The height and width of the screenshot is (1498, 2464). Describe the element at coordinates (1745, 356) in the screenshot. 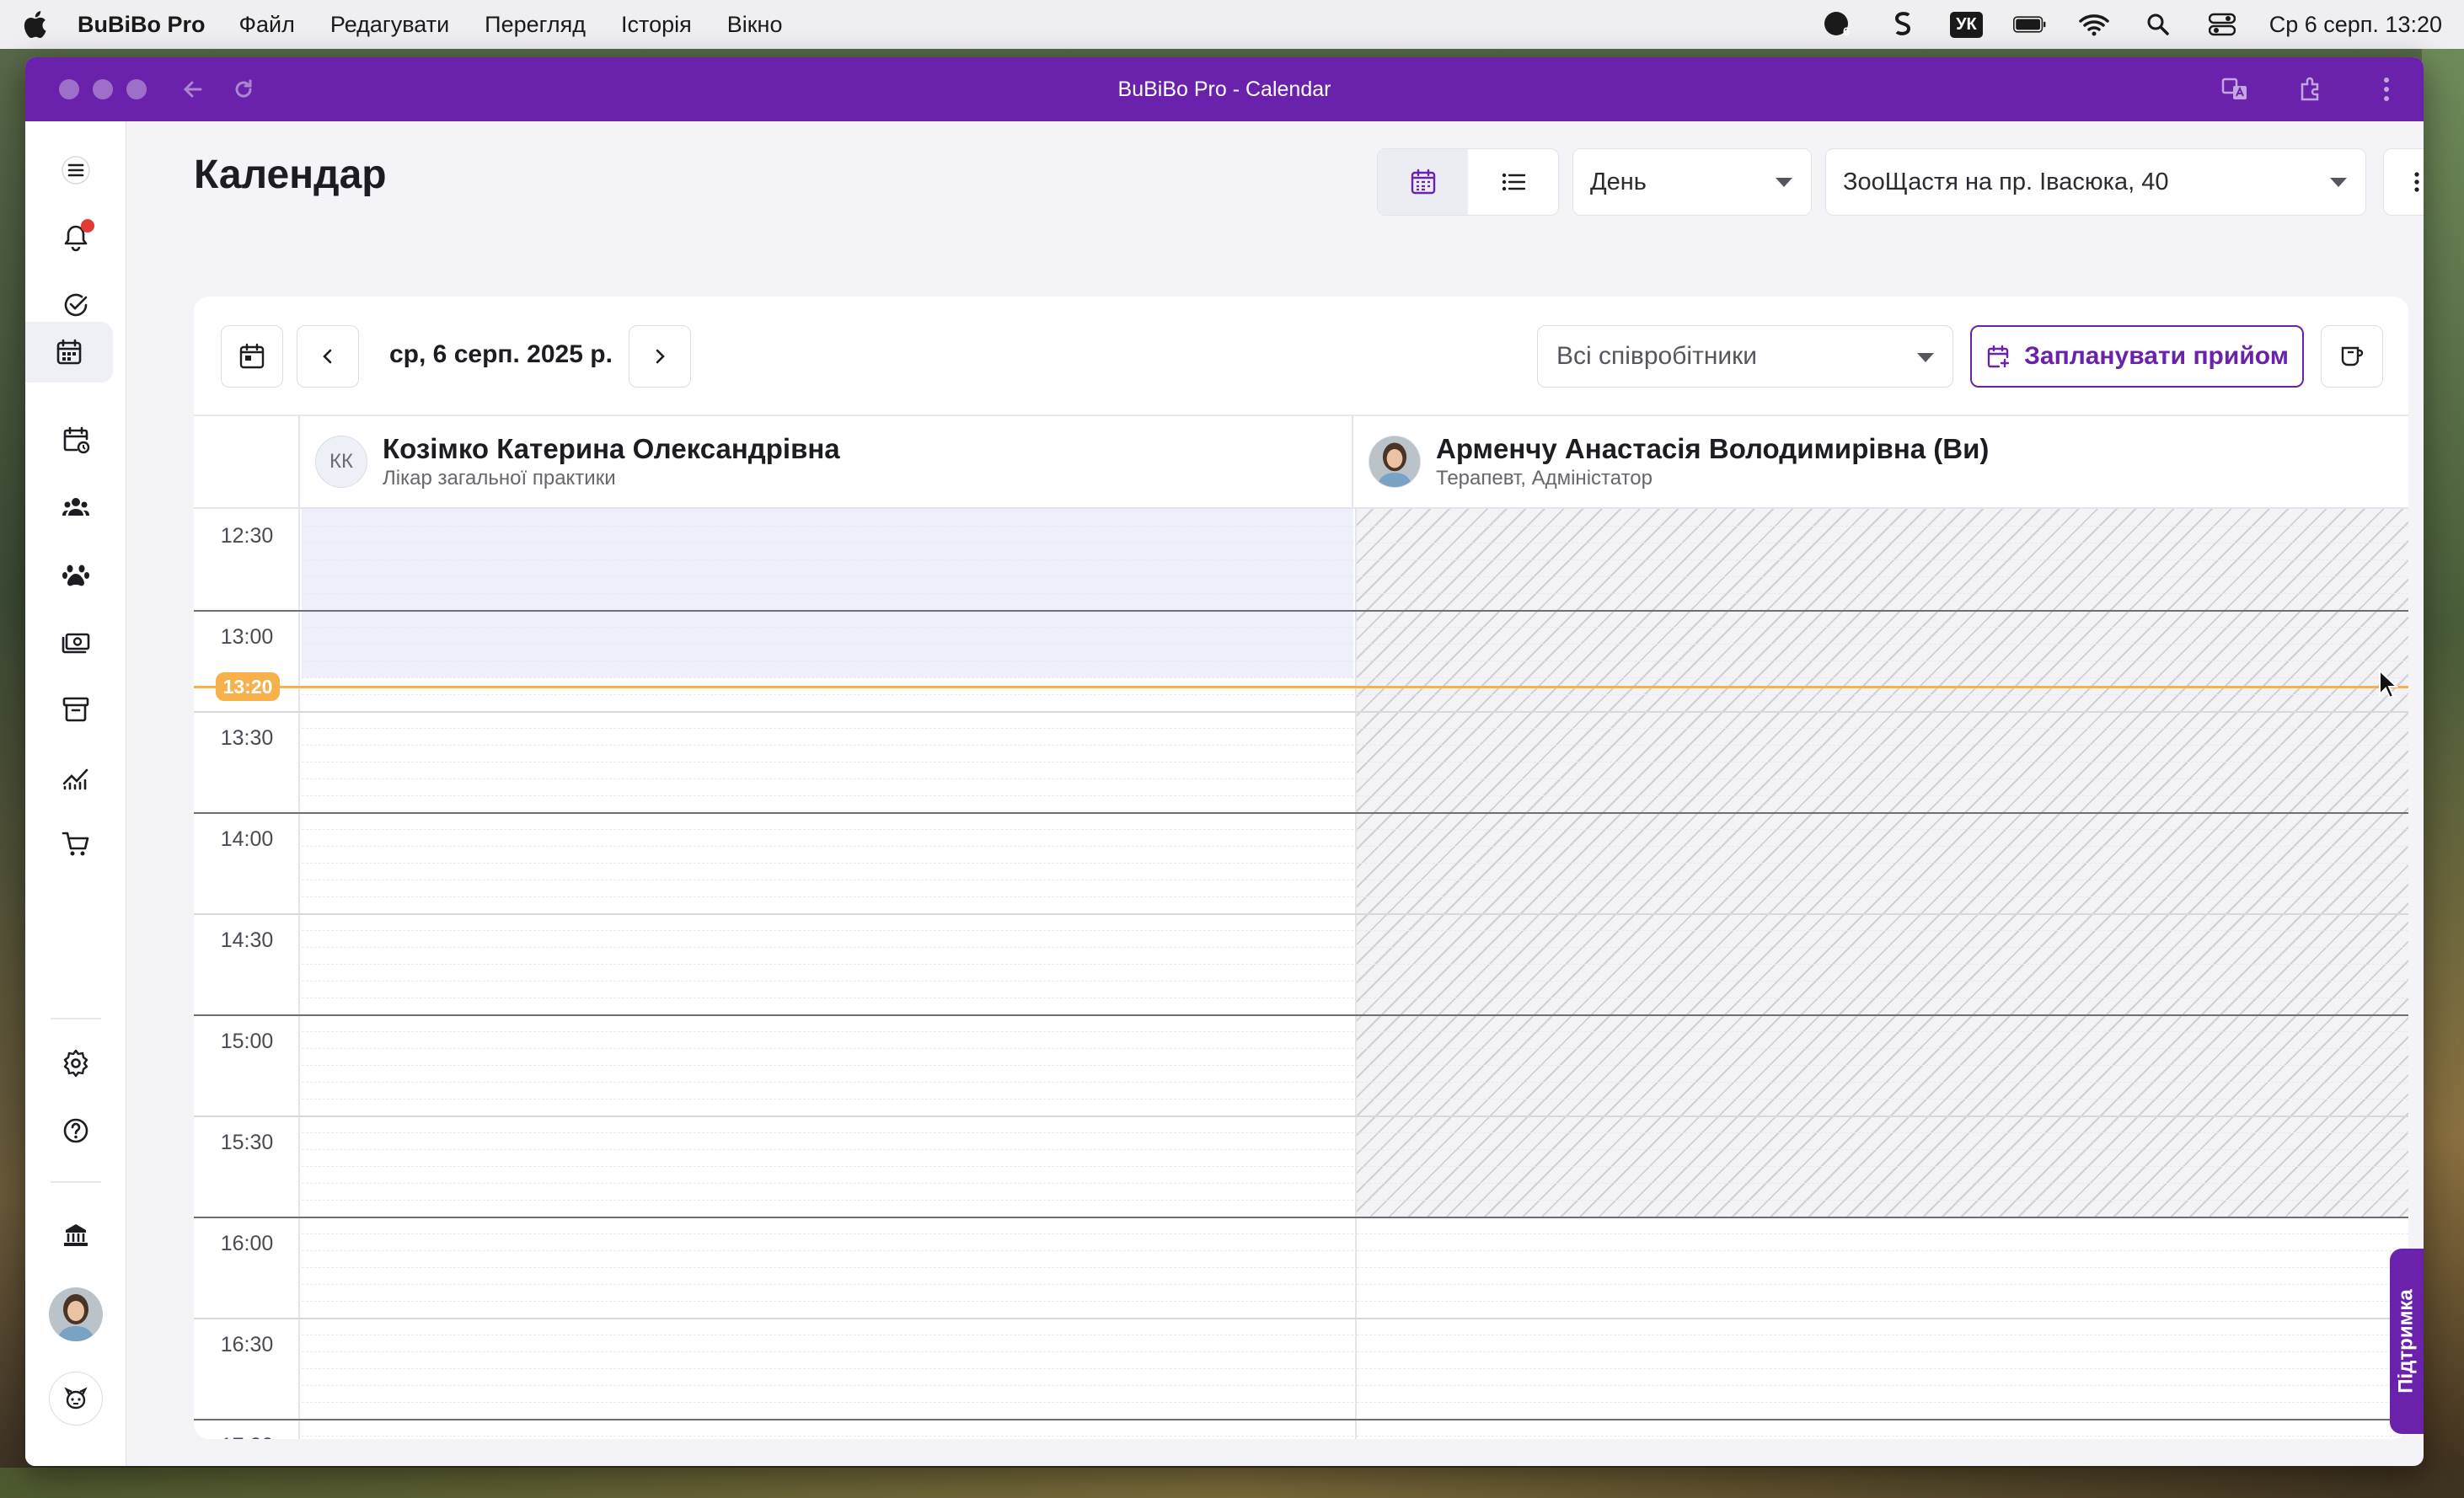

I see `staff-filter-select: Всі співробітники` at that location.